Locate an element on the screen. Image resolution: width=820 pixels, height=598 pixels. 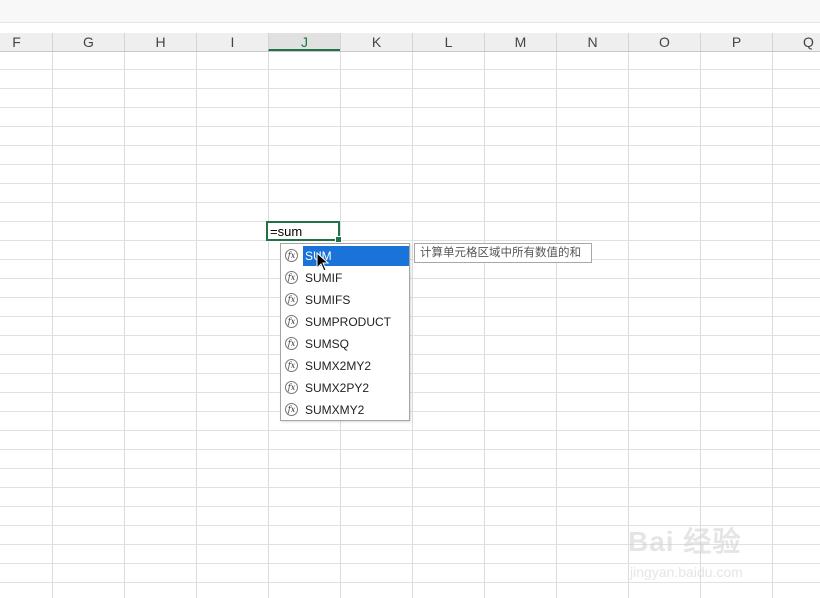
column-headers: FGHIJKLMNOPQ is located at coordinates (410, 42).